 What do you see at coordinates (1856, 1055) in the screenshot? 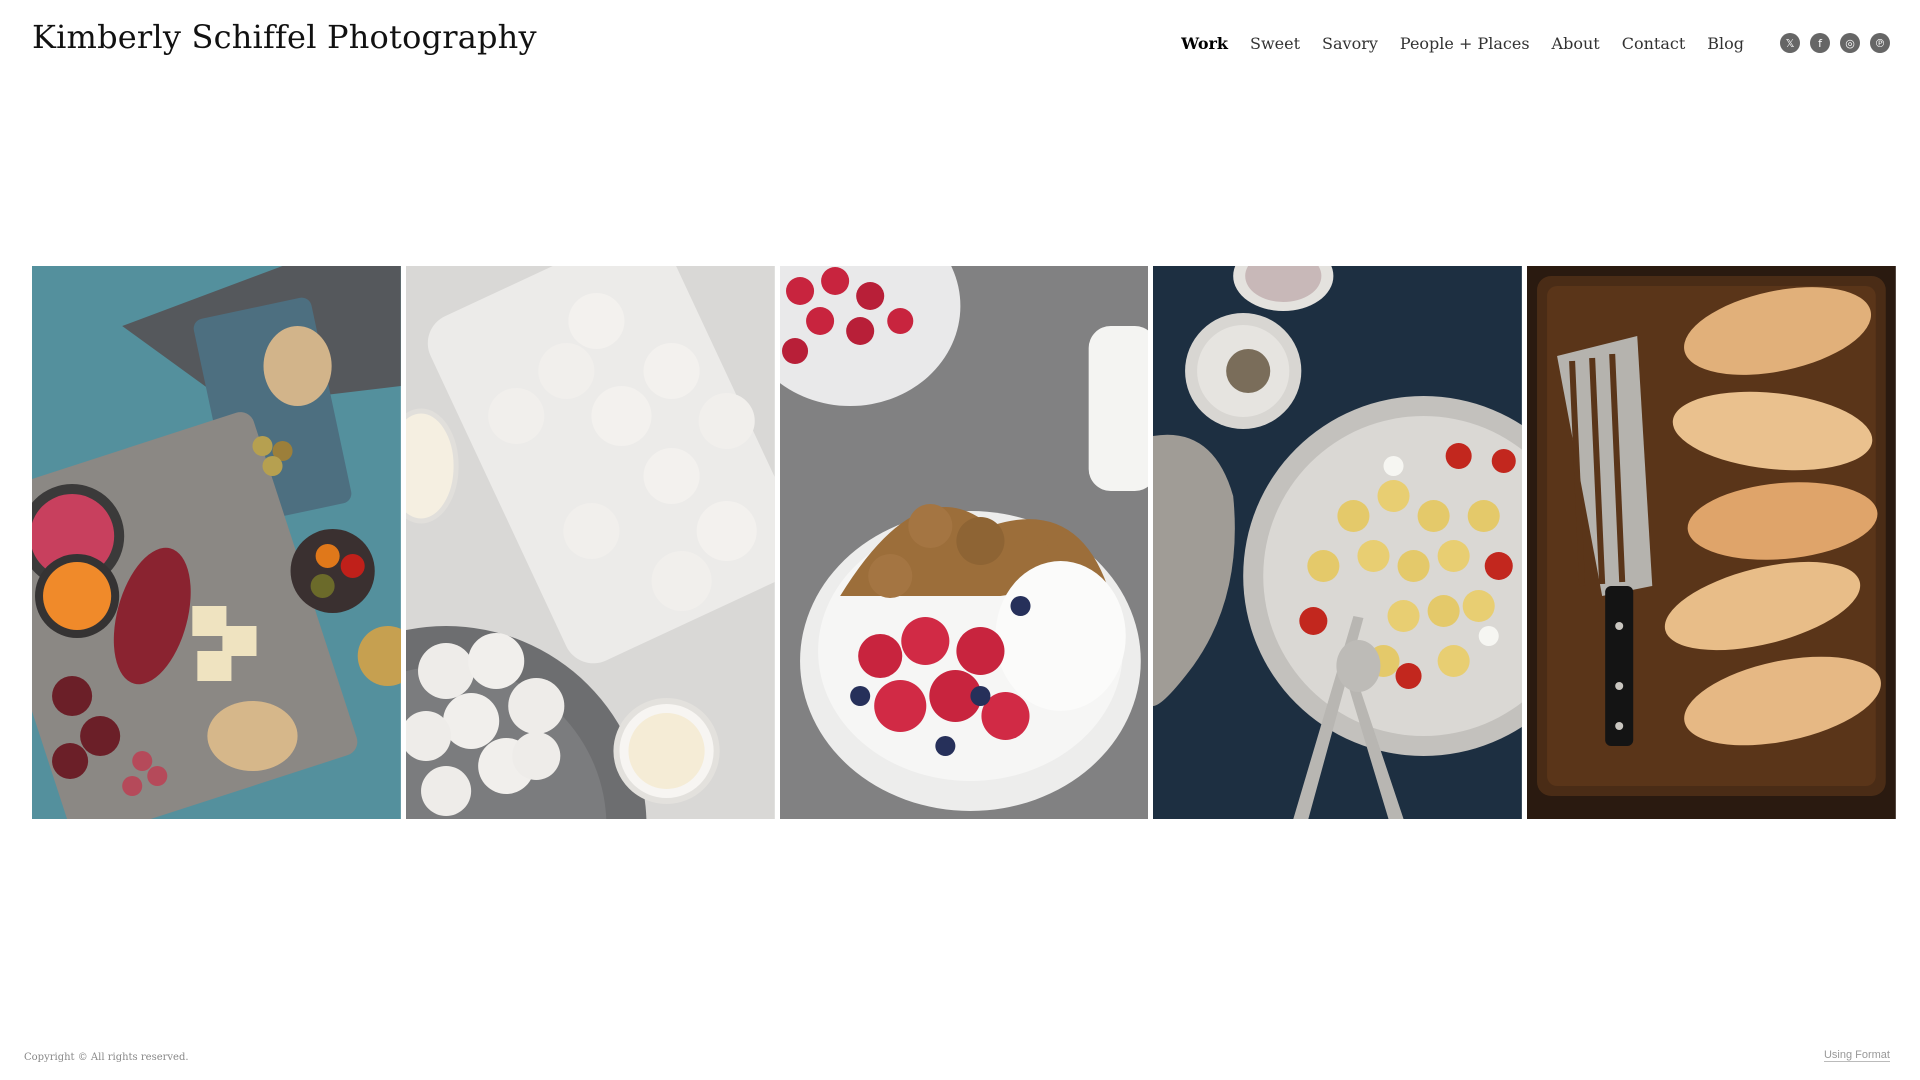
I see `using-format-link: Using Format` at bounding box center [1856, 1055].